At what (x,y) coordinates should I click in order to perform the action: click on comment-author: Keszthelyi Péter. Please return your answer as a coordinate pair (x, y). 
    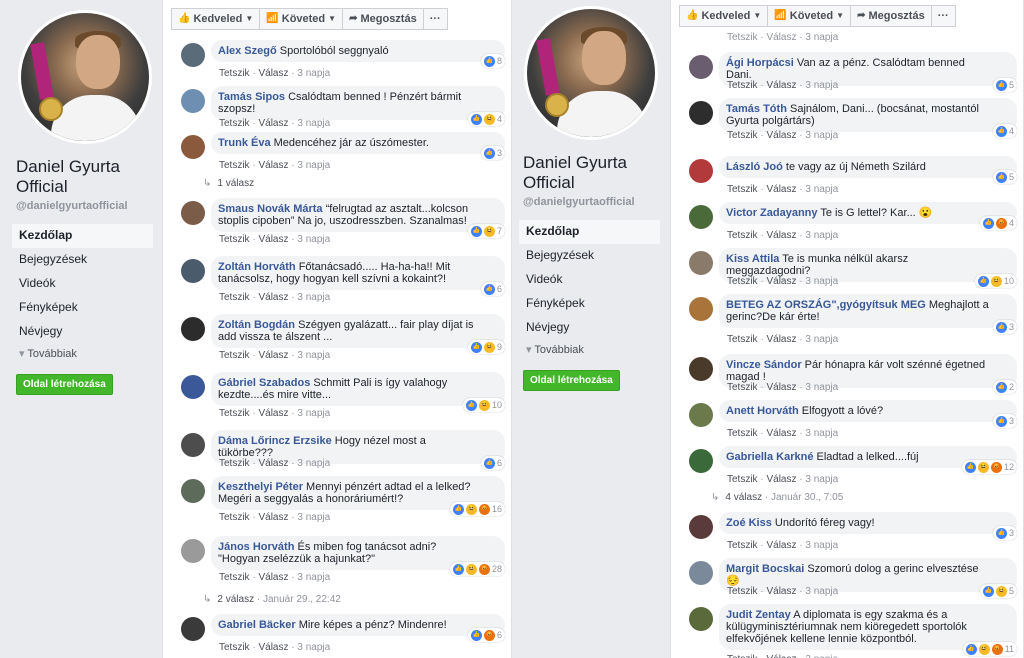
    Looking at the image, I should click on (260, 487).